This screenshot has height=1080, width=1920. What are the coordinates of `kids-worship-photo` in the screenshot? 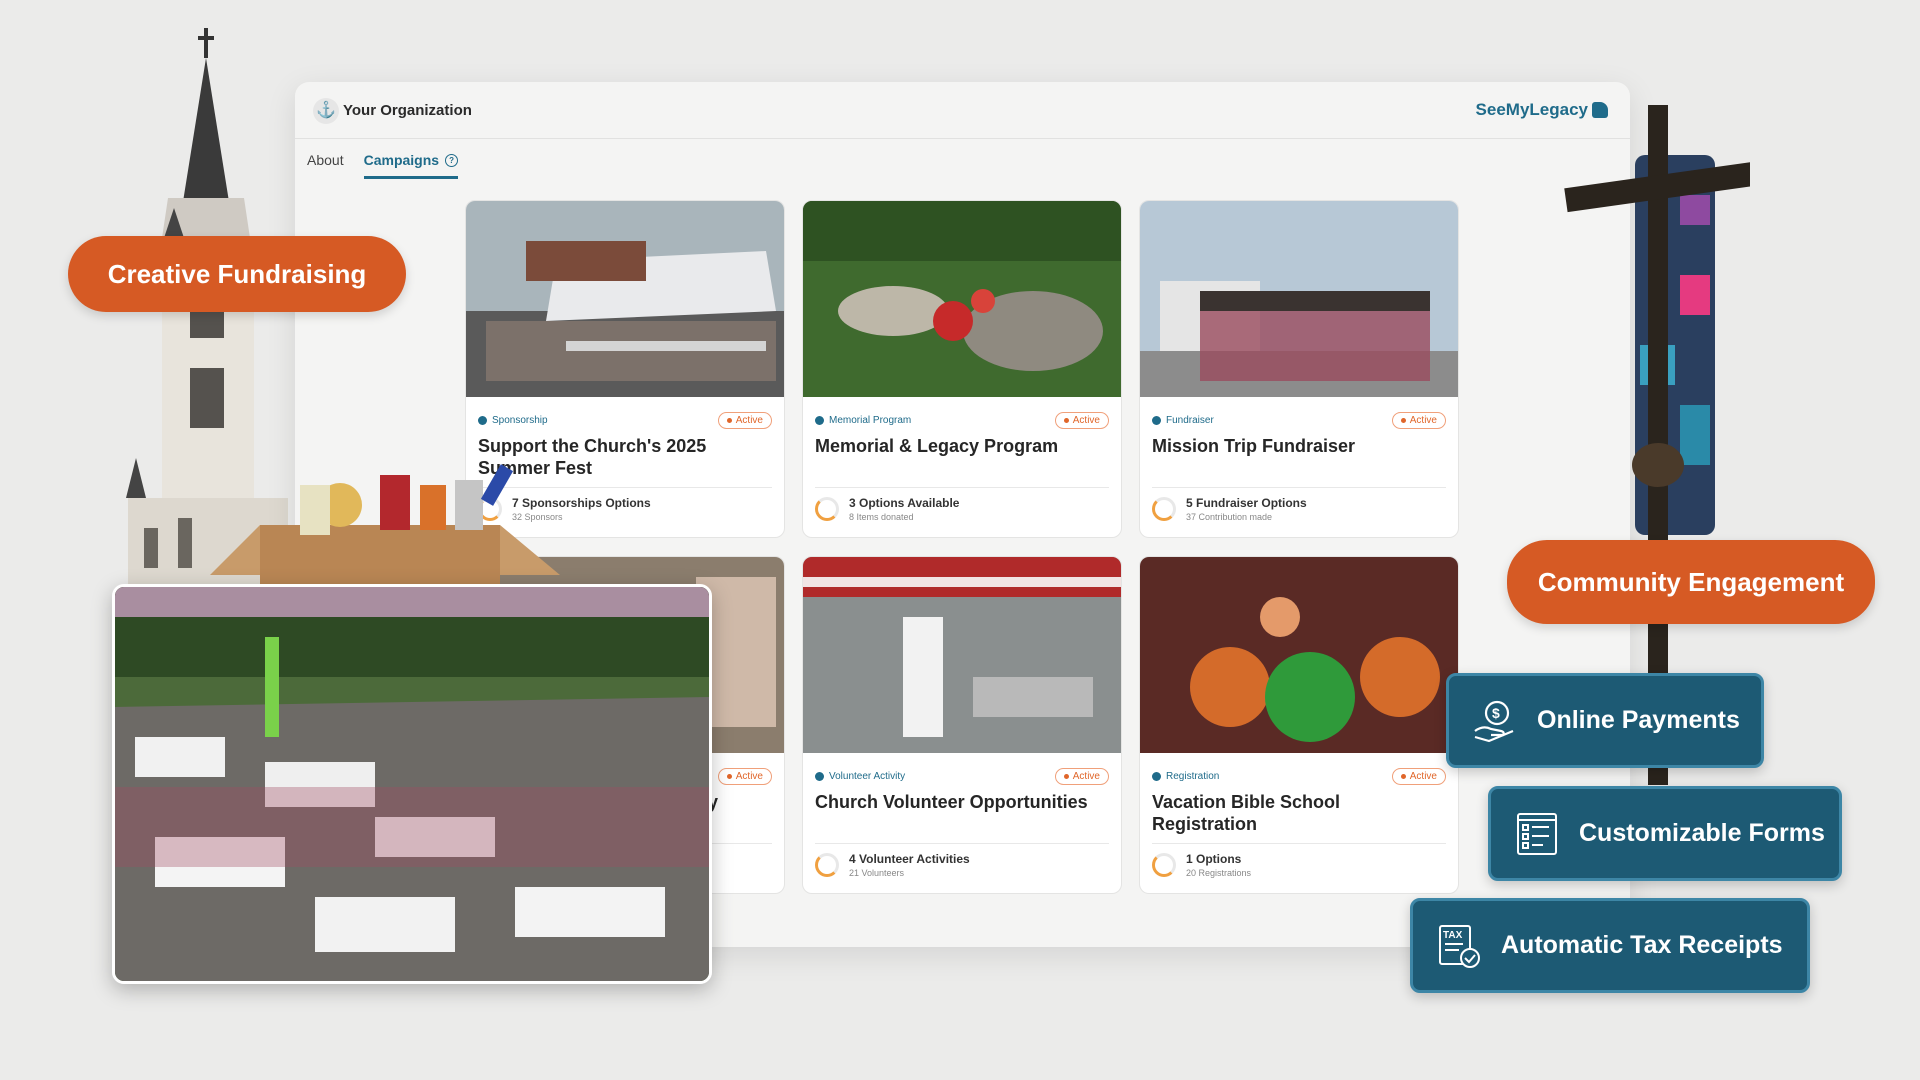 It's located at (1299, 655).